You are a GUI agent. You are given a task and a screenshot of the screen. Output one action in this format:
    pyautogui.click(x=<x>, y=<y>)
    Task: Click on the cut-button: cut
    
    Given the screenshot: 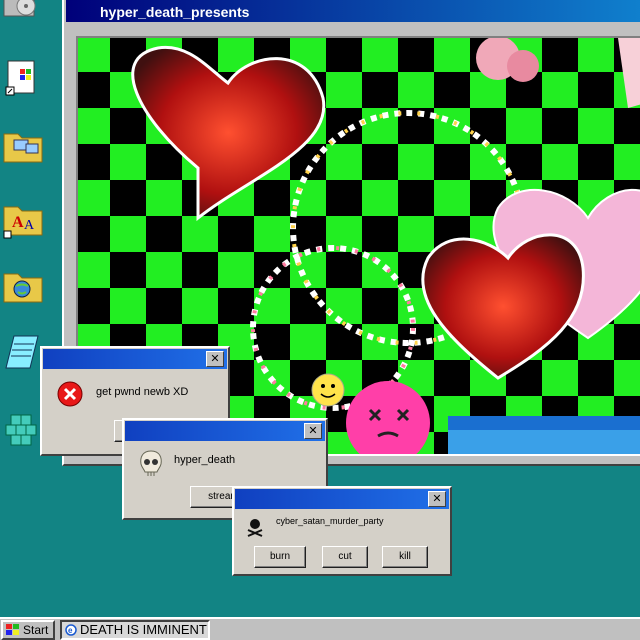 What is the action you would take?
    pyautogui.click(x=345, y=557)
    